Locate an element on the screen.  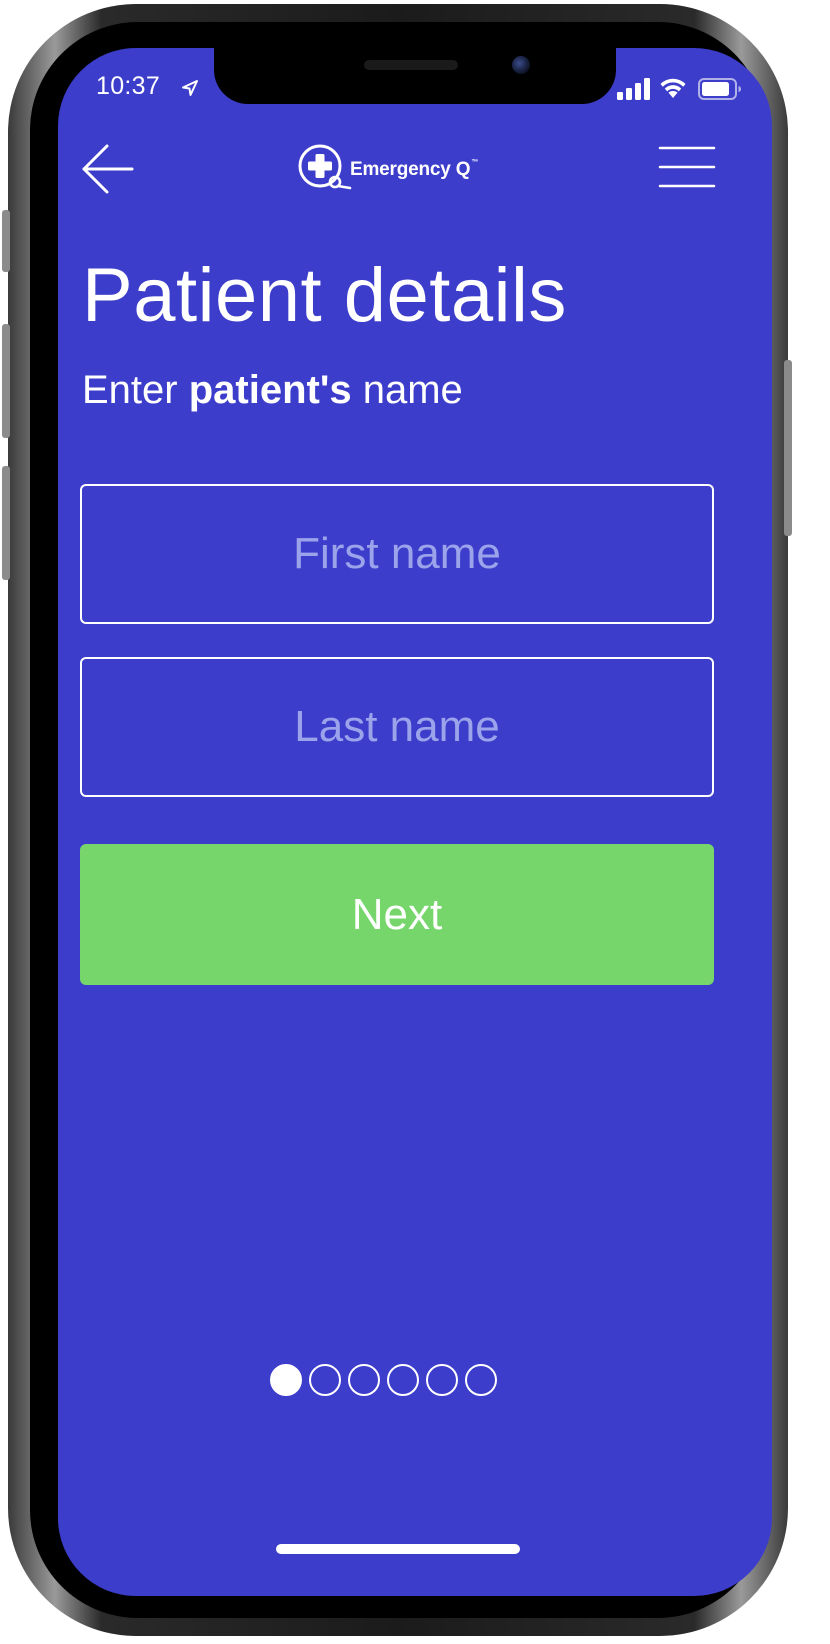
location-arrow-icon is located at coordinates (190, 88).